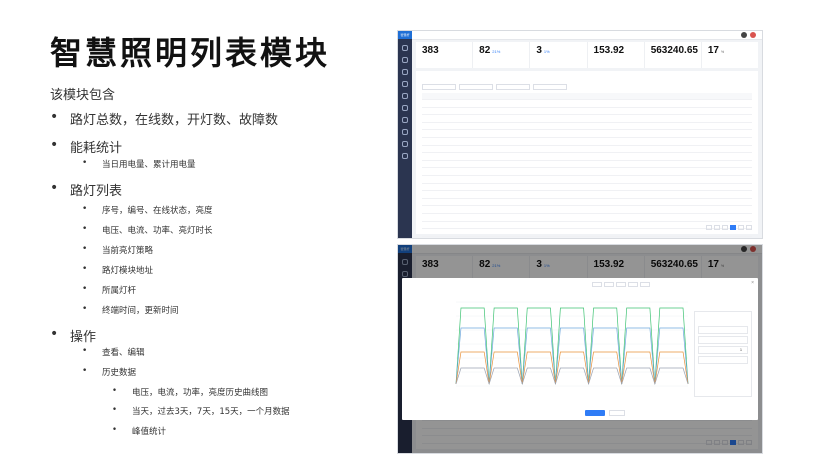  Describe the element at coordinates (744, 35) in the screenshot. I see `user-avatar` at that location.